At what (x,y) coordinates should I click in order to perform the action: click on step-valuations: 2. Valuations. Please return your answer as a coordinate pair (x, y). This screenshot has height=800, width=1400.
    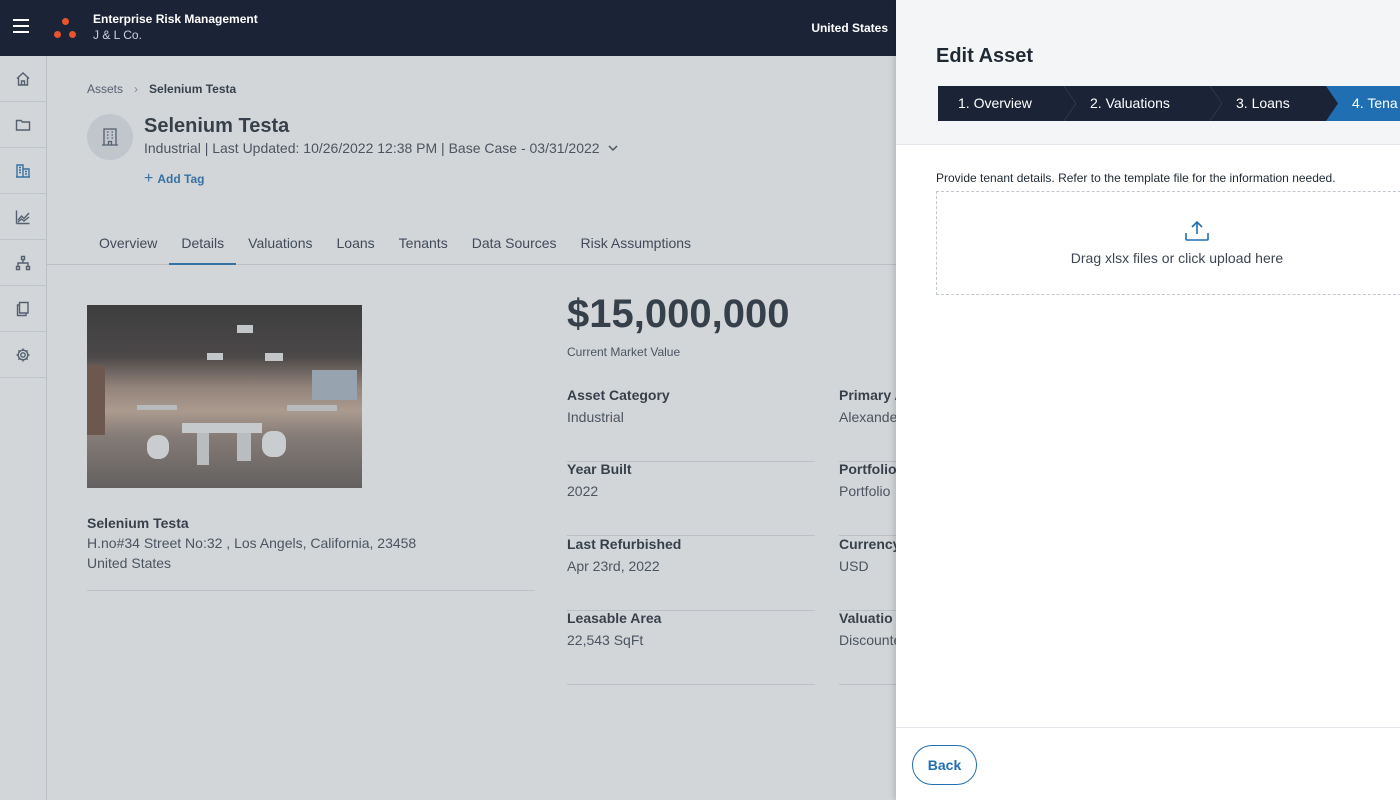
    Looking at the image, I should click on (1143, 103).